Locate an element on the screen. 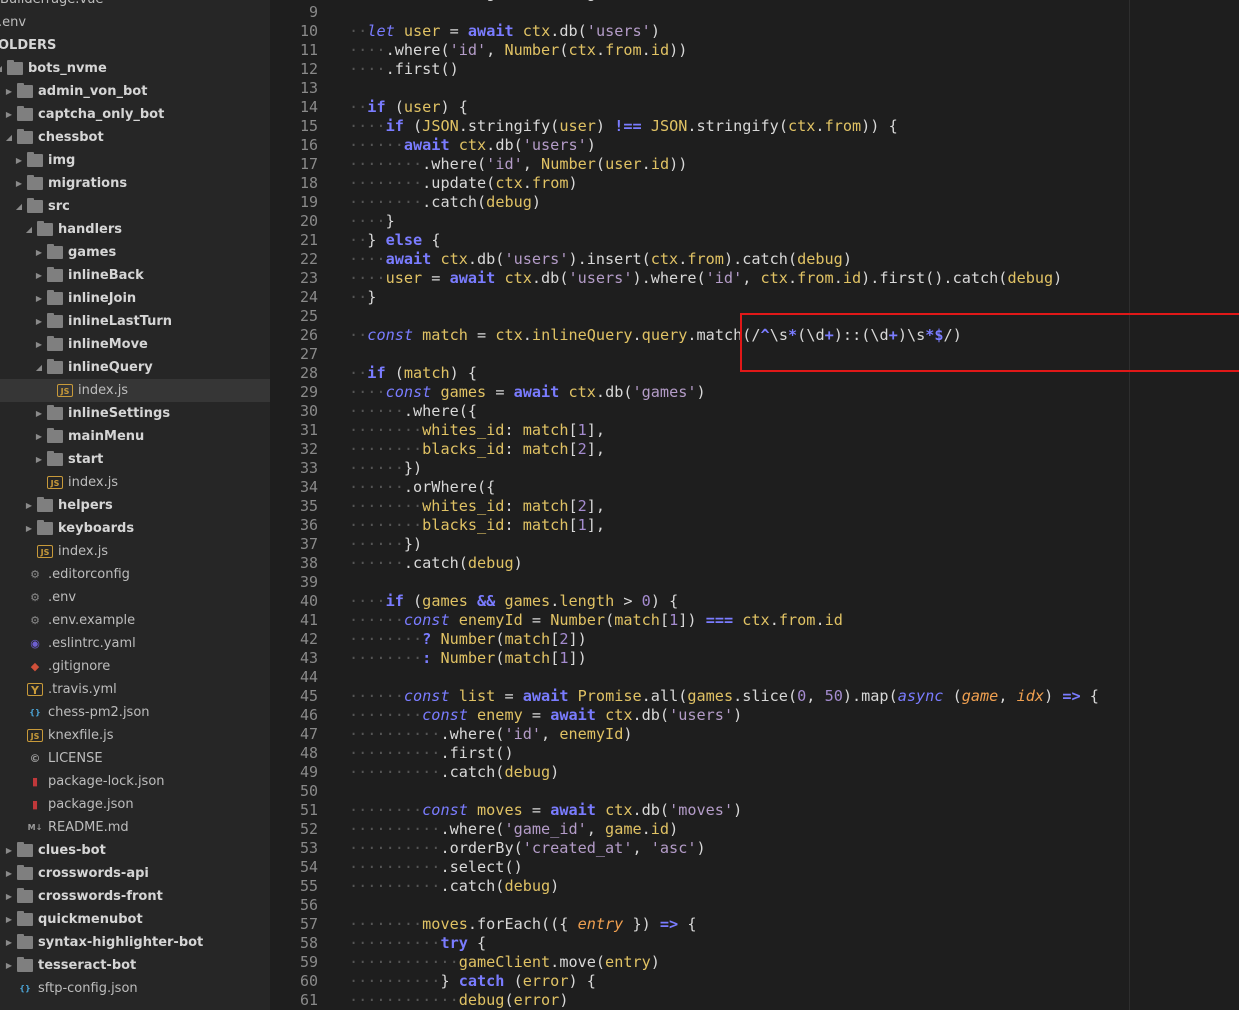  folder-item: ▶ clues-bot is located at coordinates (135, 850).